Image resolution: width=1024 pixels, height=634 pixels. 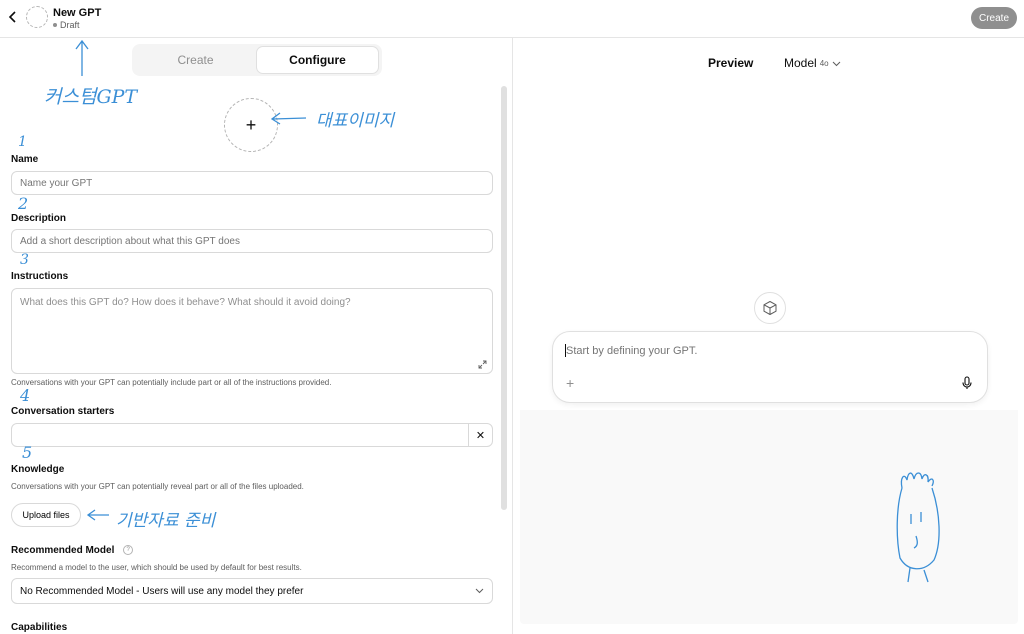 What do you see at coordinates (25, 159) in the screenshot?
I see `name-label: Name` at bounding box center [25, 159].